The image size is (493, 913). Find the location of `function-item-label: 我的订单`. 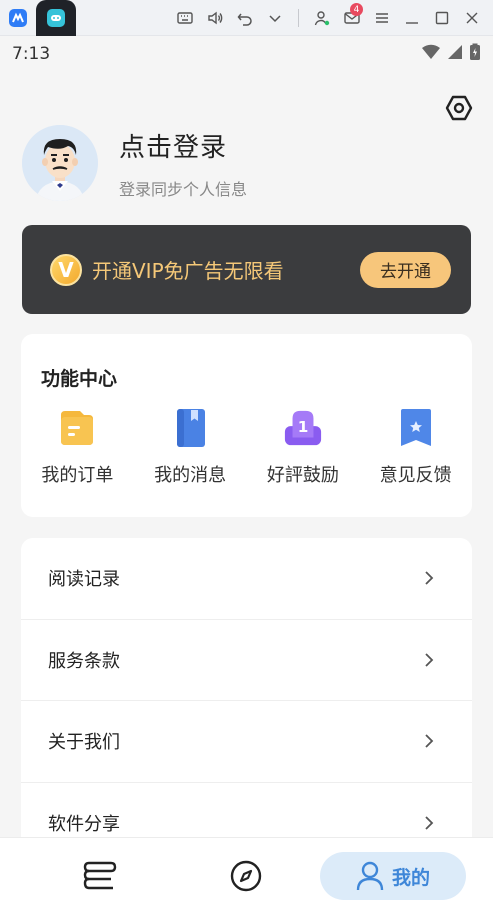

function-item-label: 我的订单 is located at coordinates (77, 475).